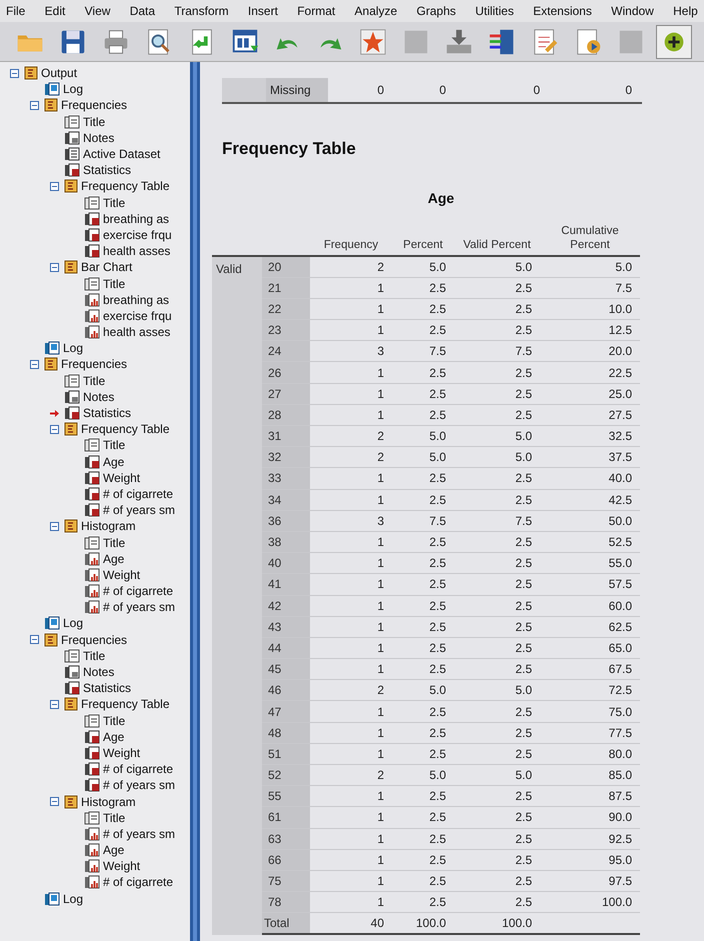 The image size is (704, 941). Describe the element at coordinates (376, 11) in the screenshot. I see `menu-item: Analyze` at that location.